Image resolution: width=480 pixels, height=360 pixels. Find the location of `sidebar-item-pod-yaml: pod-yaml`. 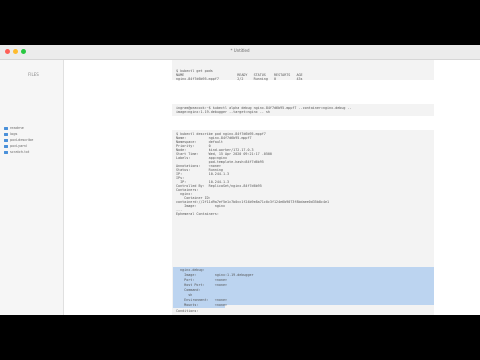

sidebar-item-pod-yaml: pod-yaml is located at coordinates (15, 146).